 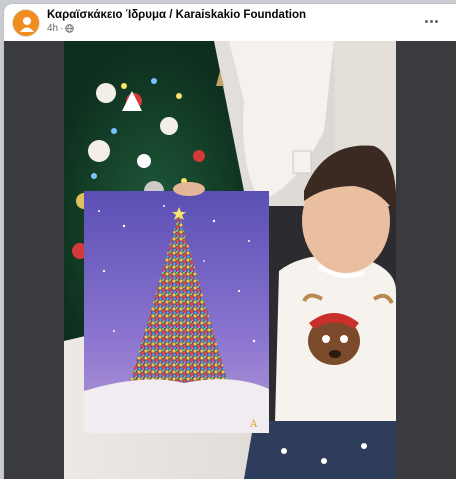 I want to click on post-timestamp: 4h, so click(x=52, y=28).